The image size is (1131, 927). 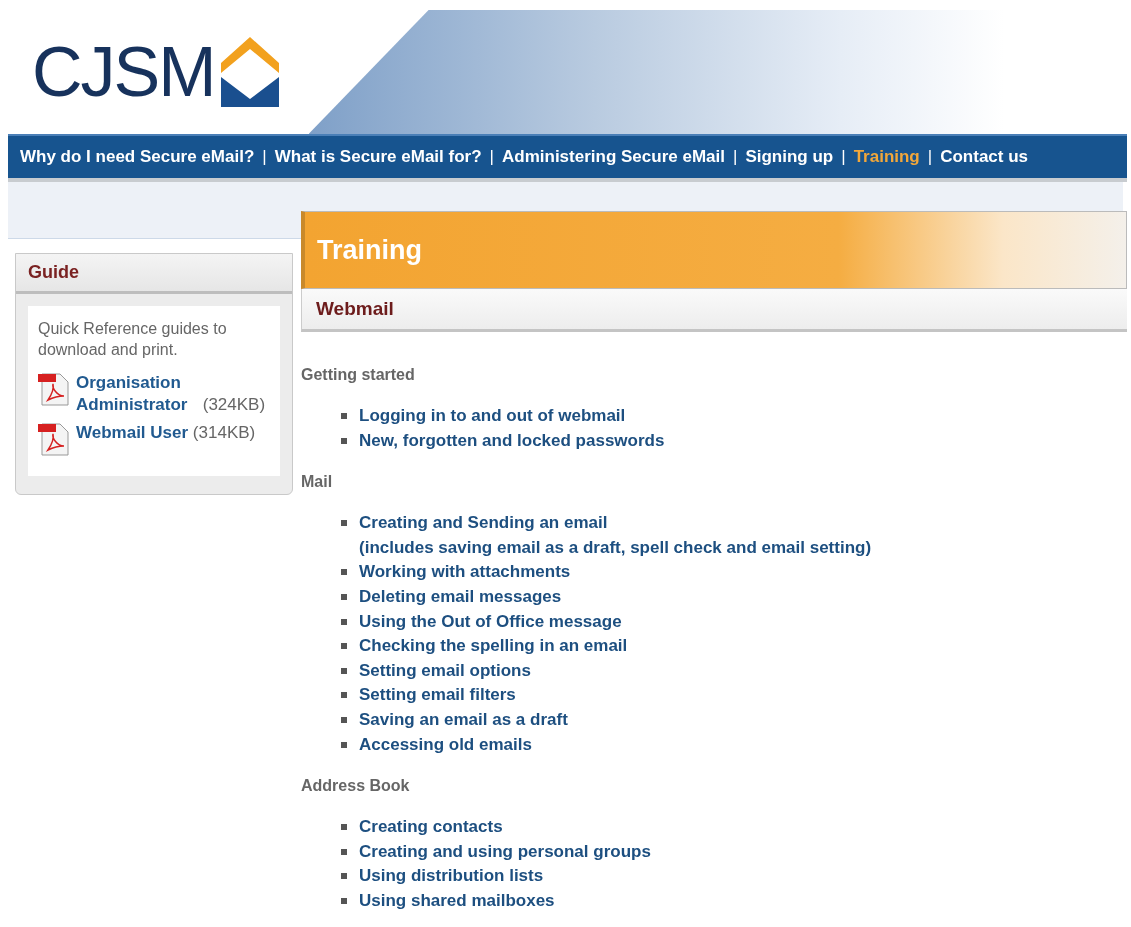 I want to click on topic-link: Saving an email as a draft, so click(x=463, y=720).